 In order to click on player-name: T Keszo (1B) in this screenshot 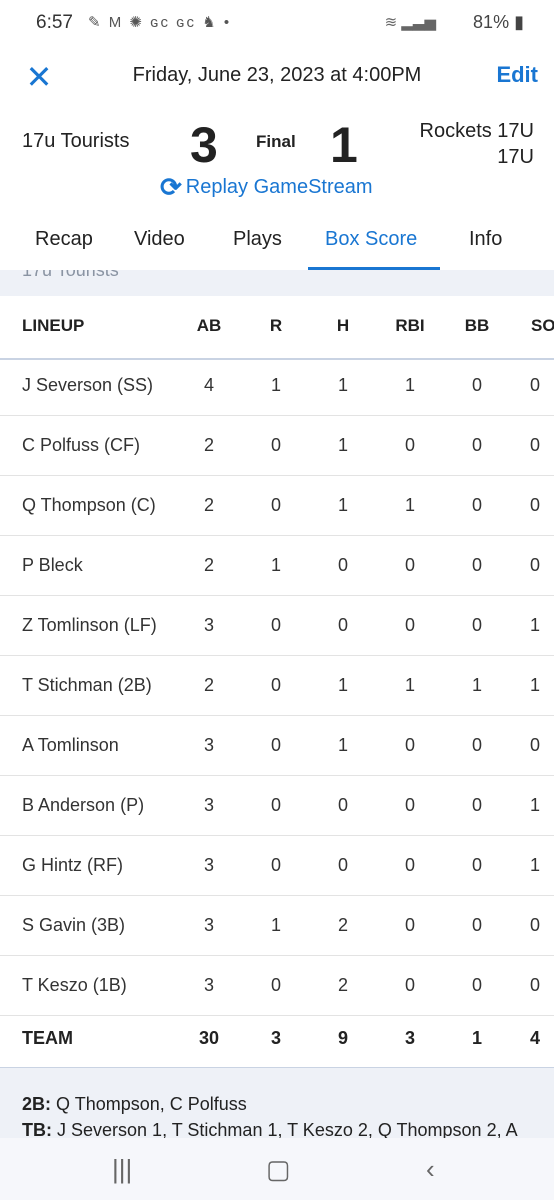, I will do `click(74, 985)`.